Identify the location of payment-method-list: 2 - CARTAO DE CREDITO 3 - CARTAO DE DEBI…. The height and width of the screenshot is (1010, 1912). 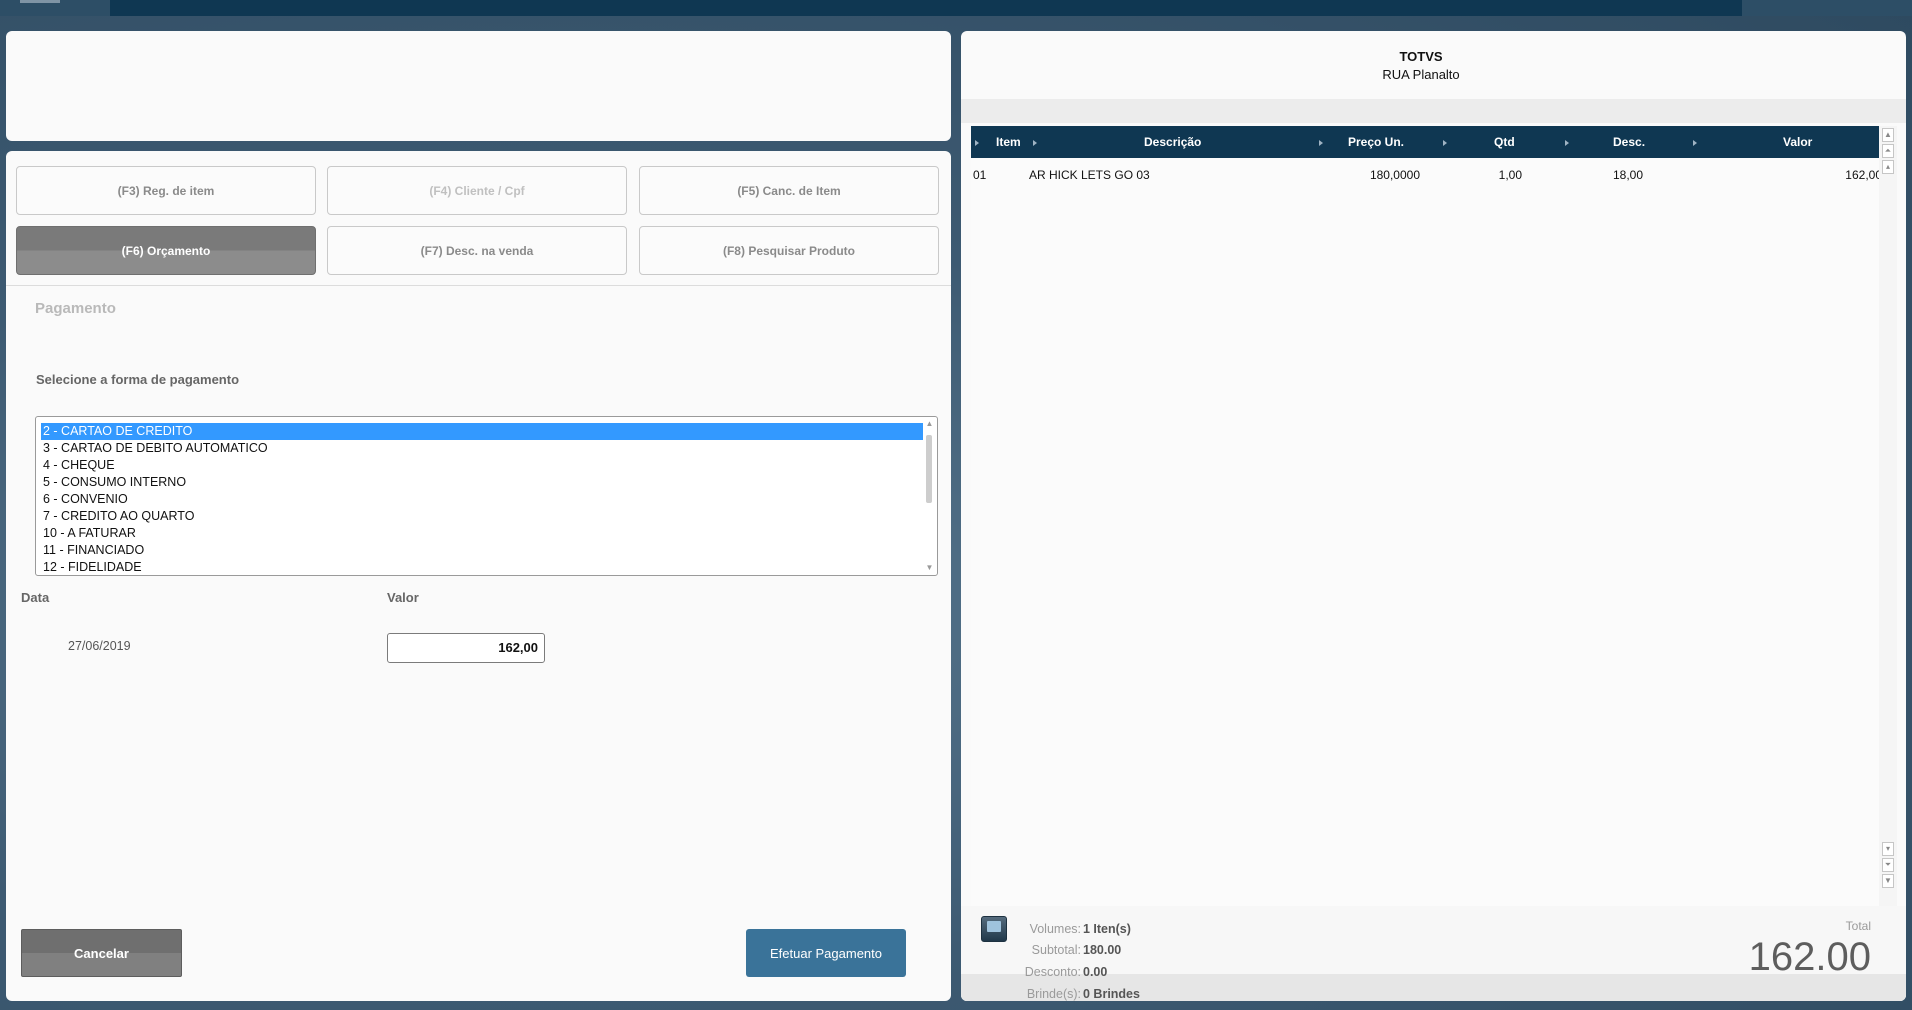
(486, 496).